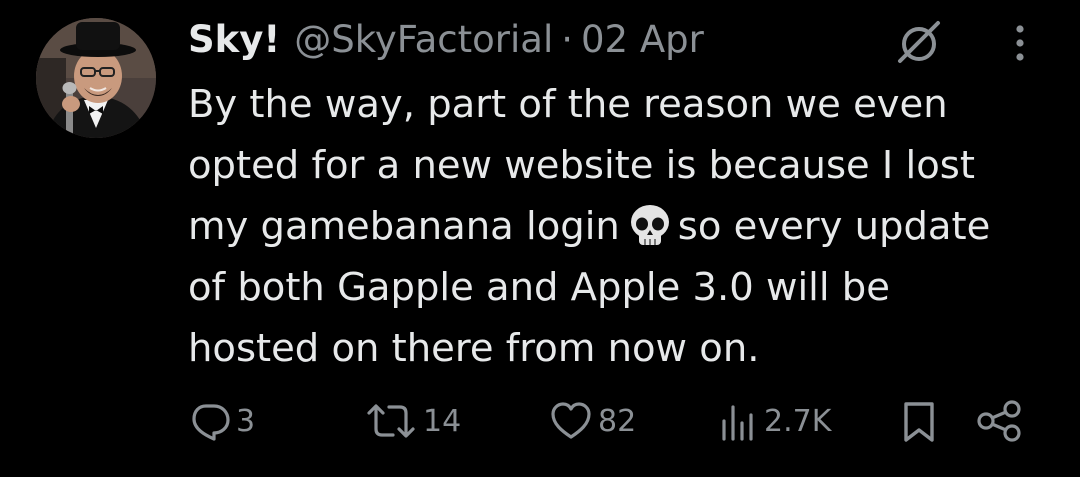  I want to click on tweet-actions: 3 14 82 2.7K, so click(540, 421).